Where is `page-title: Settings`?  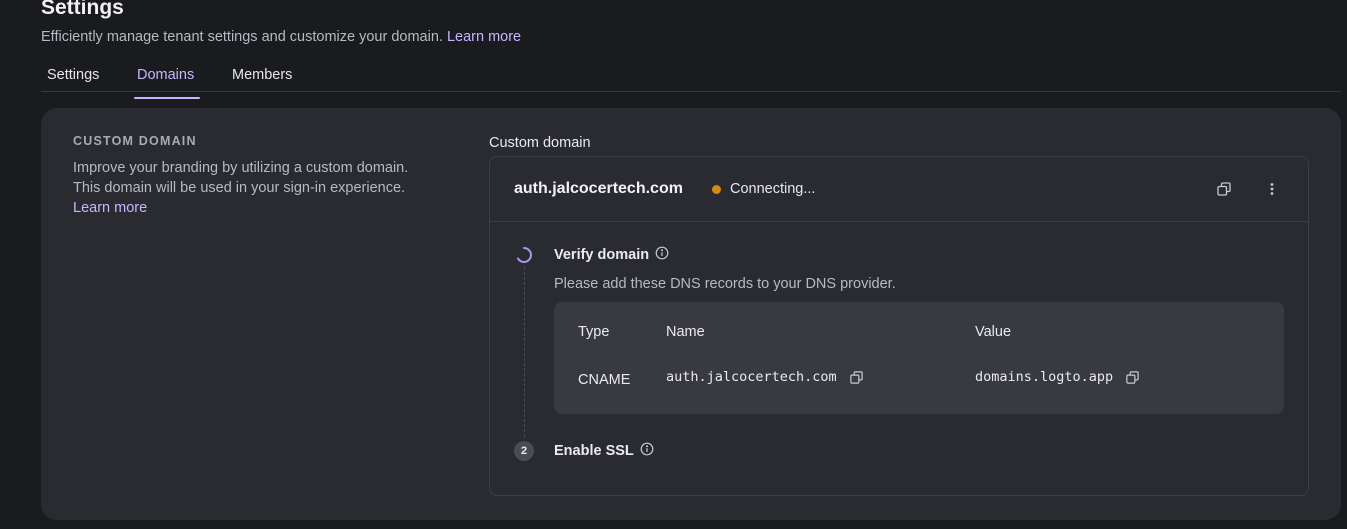 page-title: Settings is located at coordinates (82, 9).